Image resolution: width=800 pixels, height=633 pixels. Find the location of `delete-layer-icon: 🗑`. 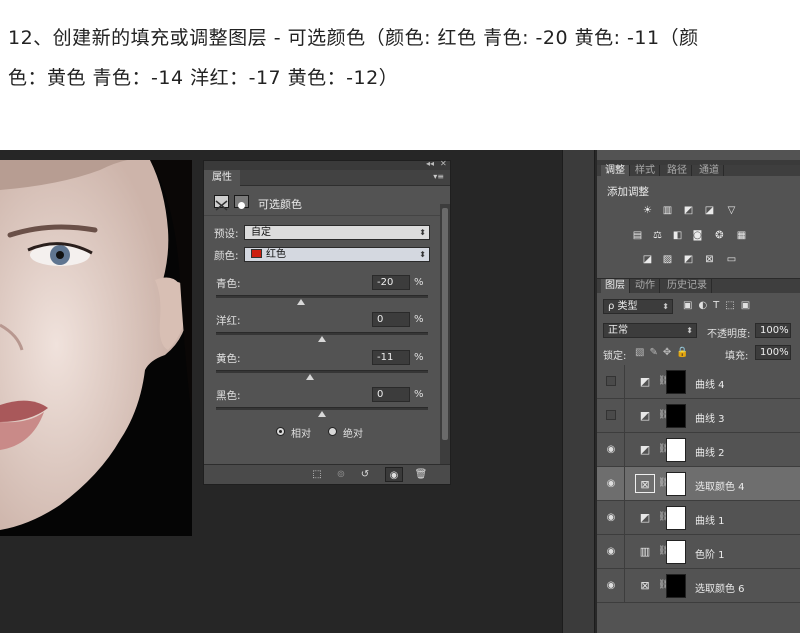

delete-layer-icon: 🗑 is located at coordinates (421, 474).